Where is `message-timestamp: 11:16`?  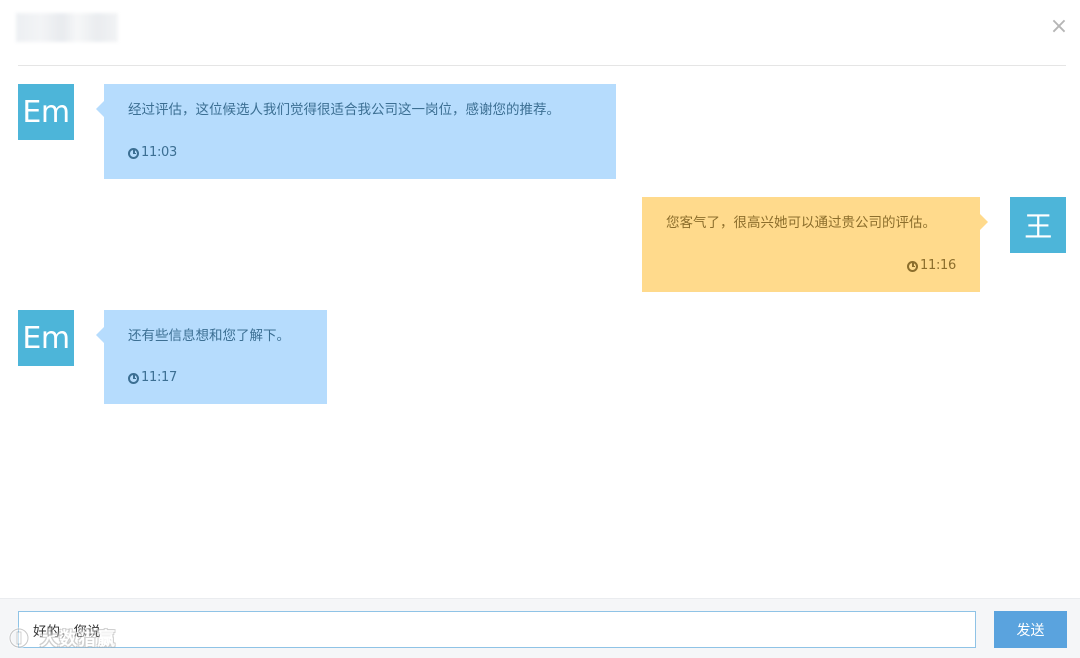 message-timestamp: 11:16 is located at coordinates (931, 266).